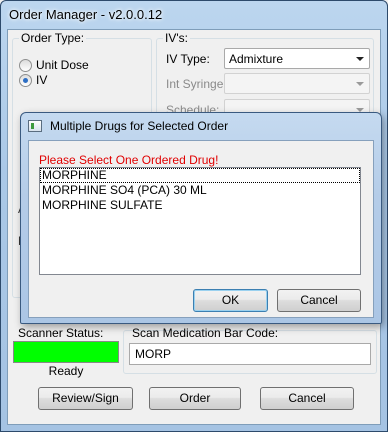 This screenshot has width=388, height=432. I want to click on radio-unit-dose-label: Unit Dose, so click(62, 65).